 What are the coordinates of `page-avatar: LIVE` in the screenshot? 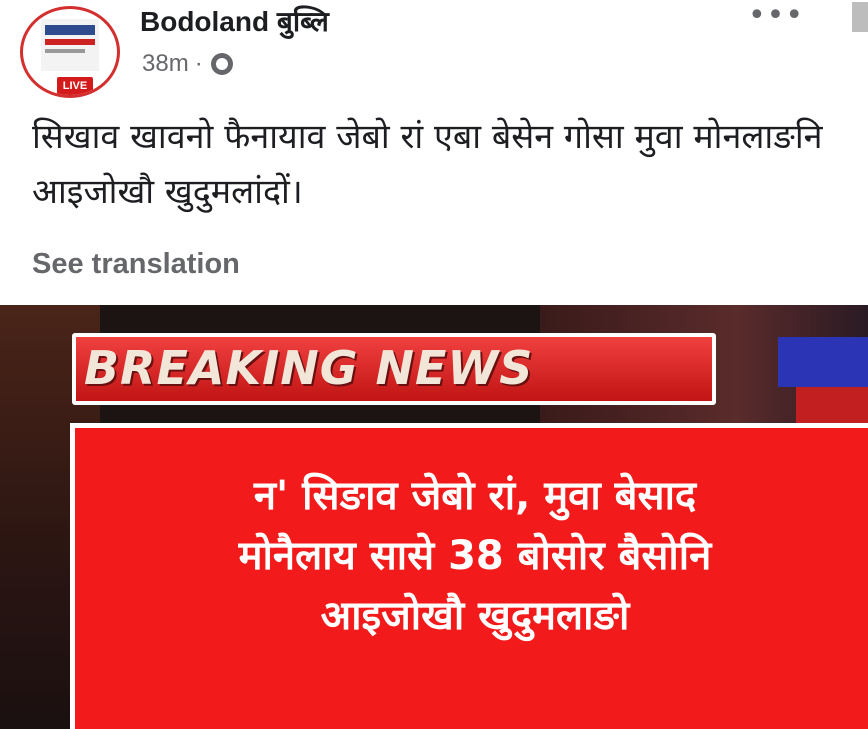 It's located at (70, 52).